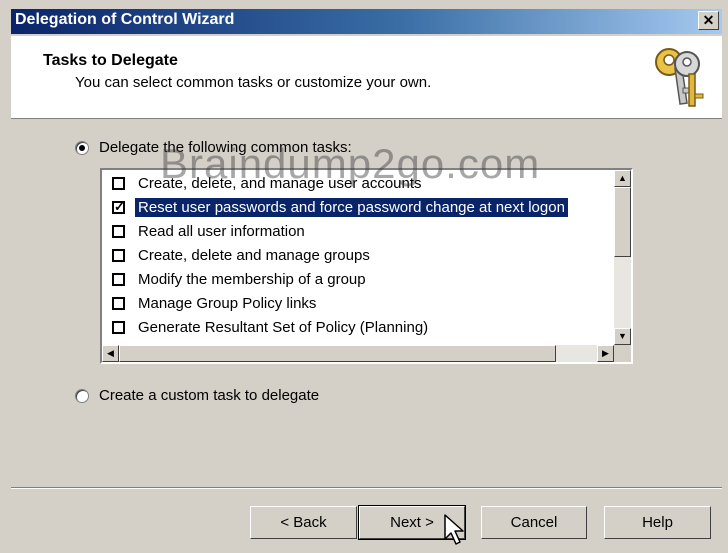 Image resolution: width=728 pixels, height=553 pixels. I want to click on close-icon: ✕, so click(708, 20).